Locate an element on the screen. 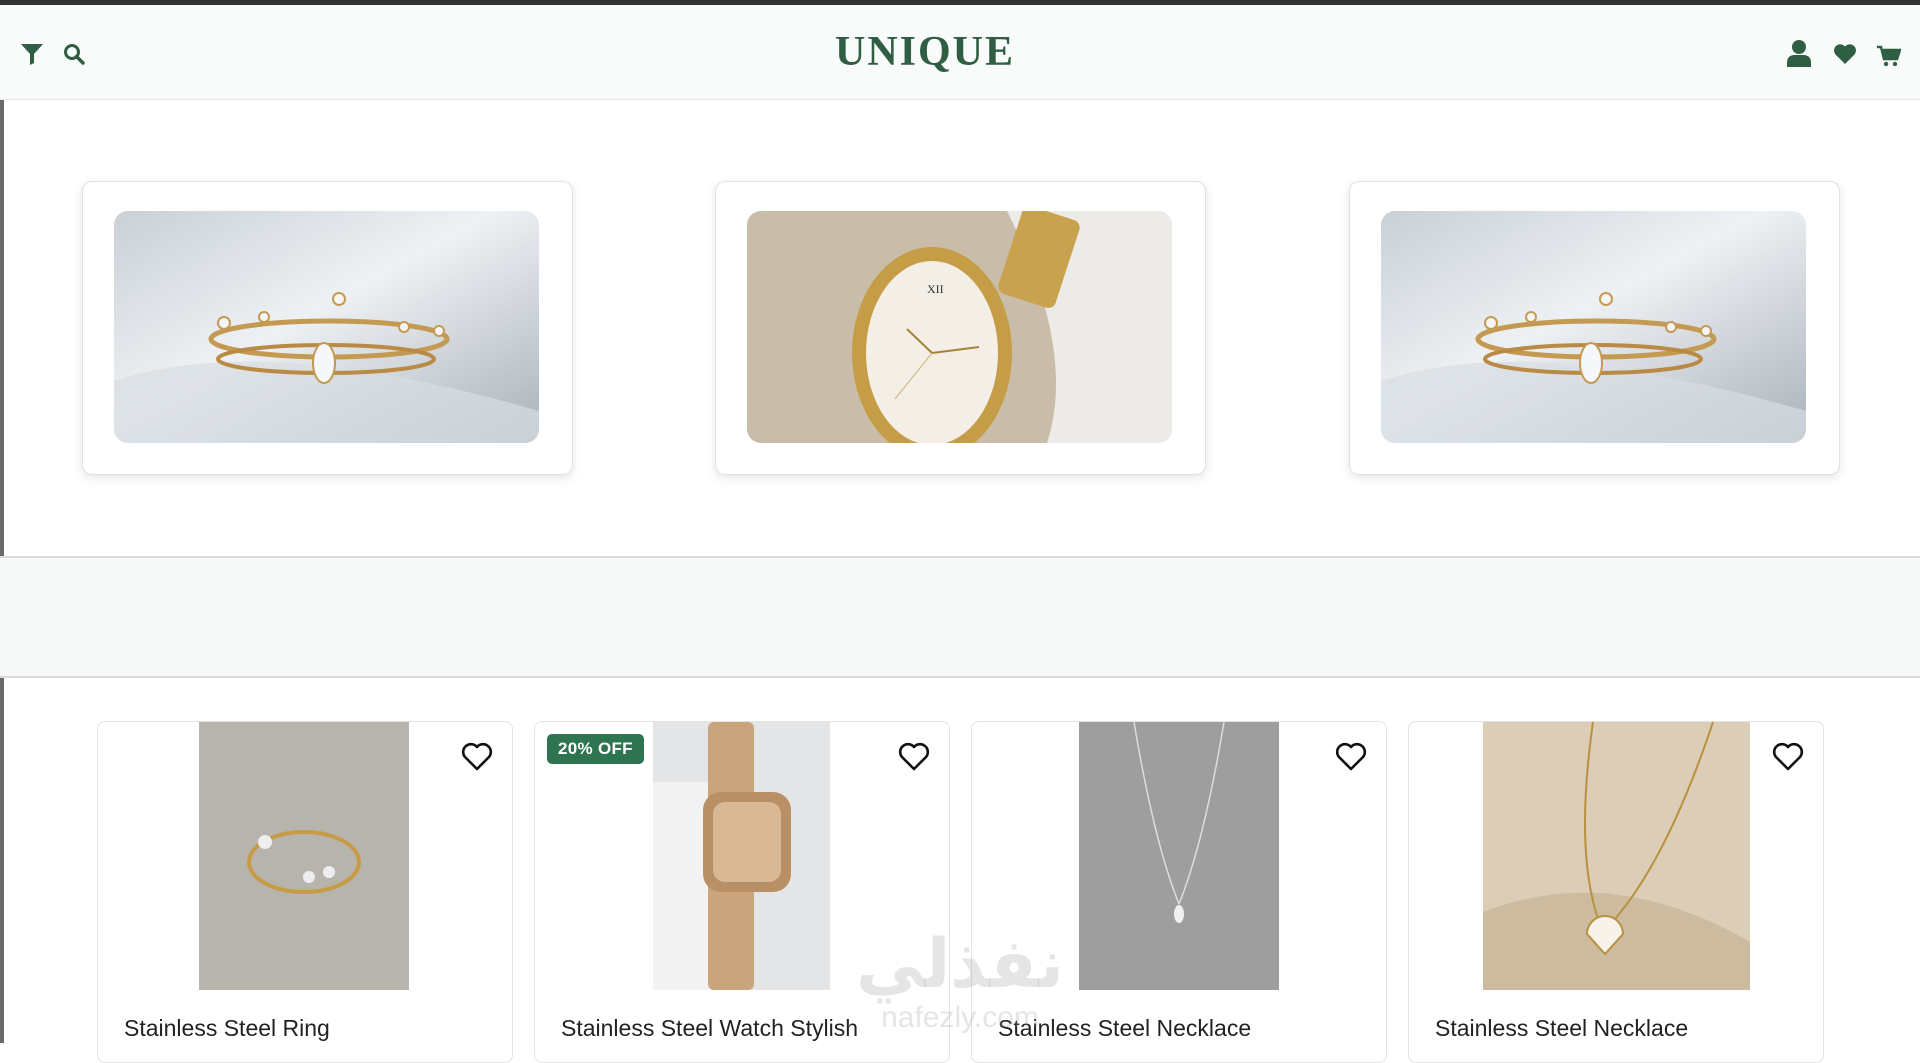 The width and height of the screenshot is (1920, 1063). discount-badge: 20% OFF is located at coordinates (595, 749).